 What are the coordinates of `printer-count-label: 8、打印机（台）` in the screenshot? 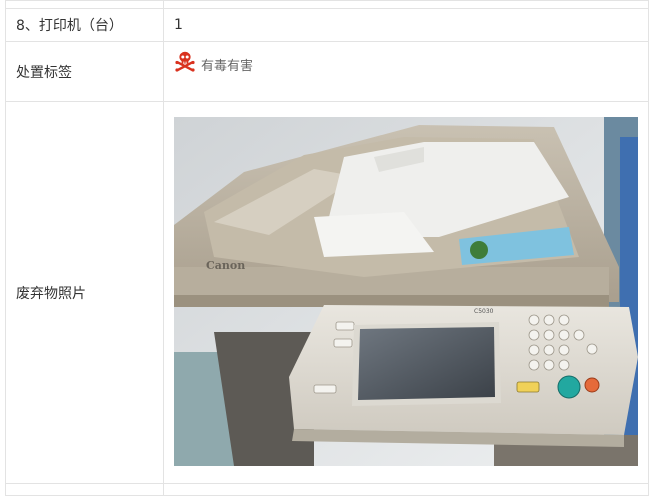 It's located at (84, 25).